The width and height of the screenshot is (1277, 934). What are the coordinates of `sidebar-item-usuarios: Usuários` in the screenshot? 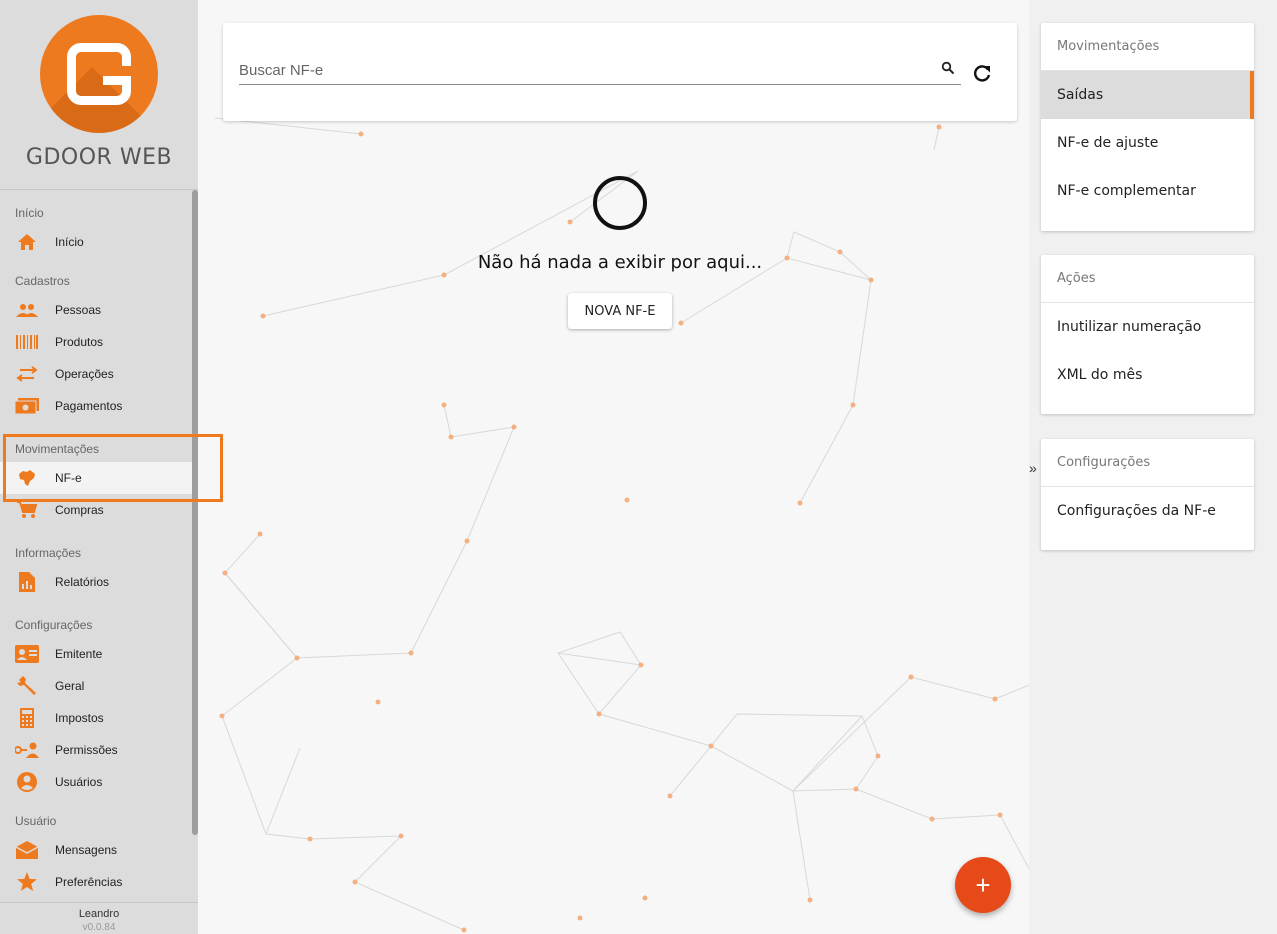 It's located at (96, 782).